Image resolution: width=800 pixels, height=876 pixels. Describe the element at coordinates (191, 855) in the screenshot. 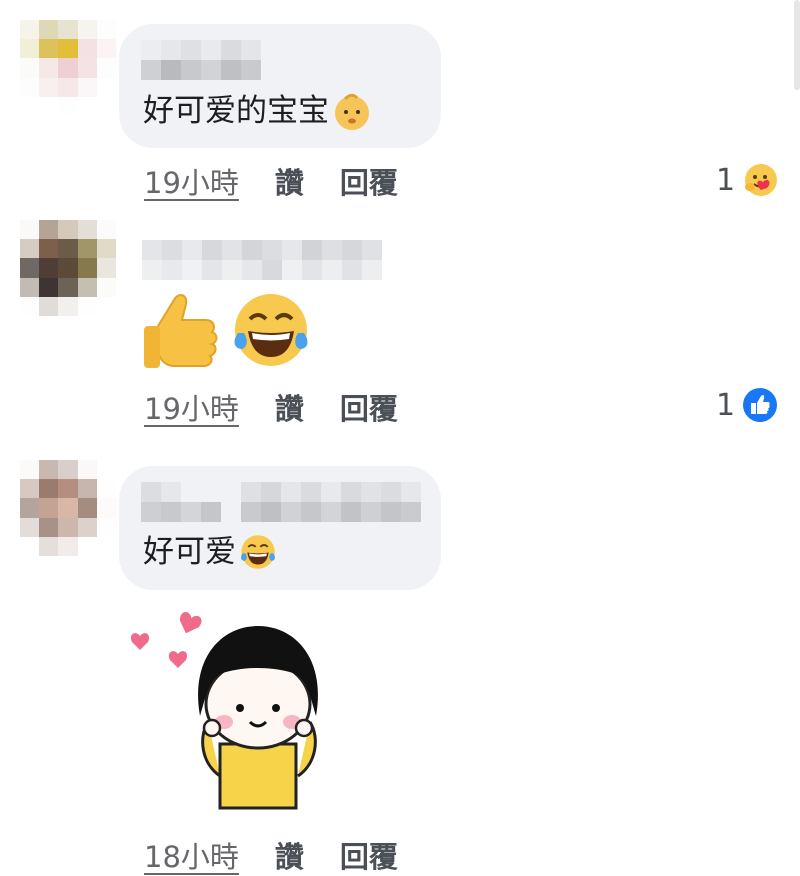

I see `timestamp-link: 18小時` at that location.